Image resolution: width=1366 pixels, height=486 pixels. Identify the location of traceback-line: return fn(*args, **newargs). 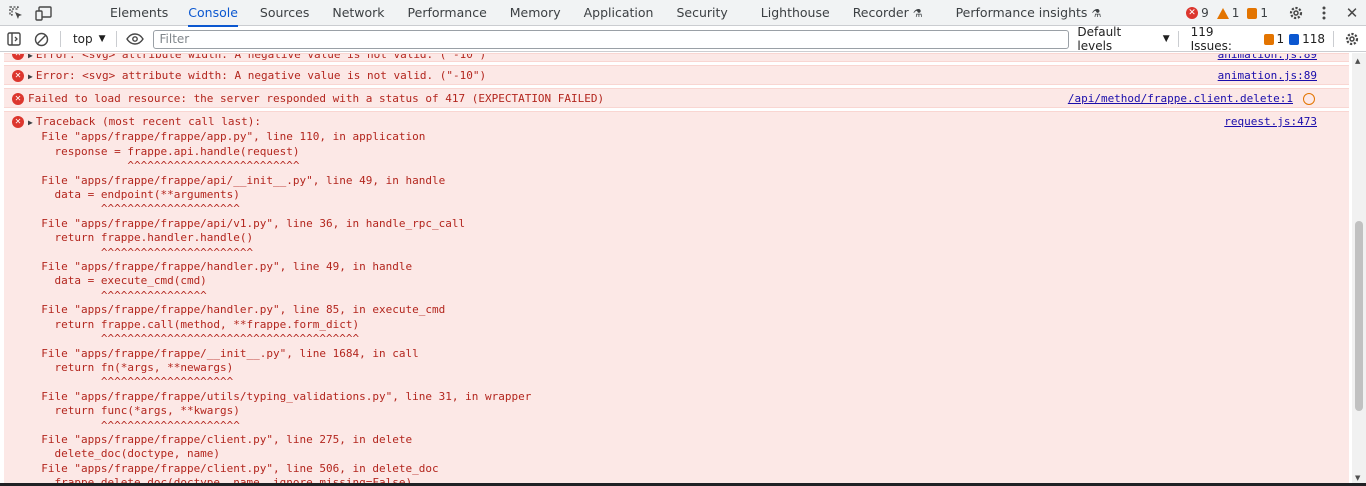
(676, 368).